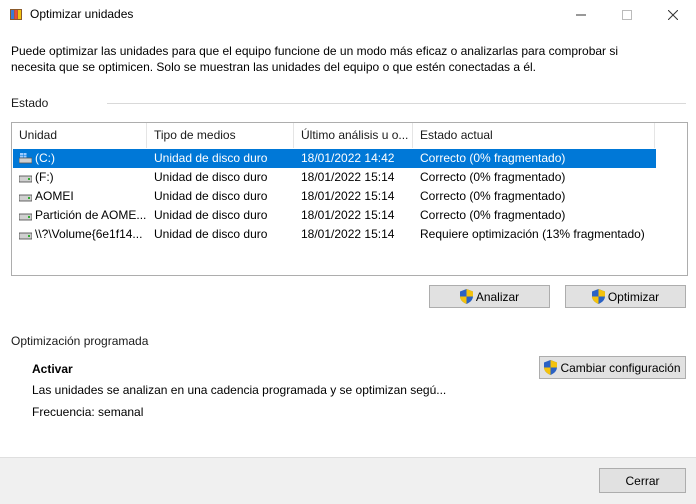 The width and height of the screenshot is (696, 504). I want to click on close-button: Cerrar, so click(642, 480).